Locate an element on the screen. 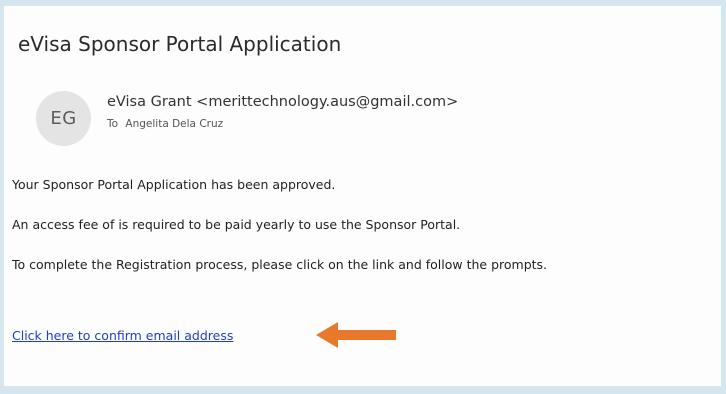  sender-avatar: EG is located at coordinates (63, 118).